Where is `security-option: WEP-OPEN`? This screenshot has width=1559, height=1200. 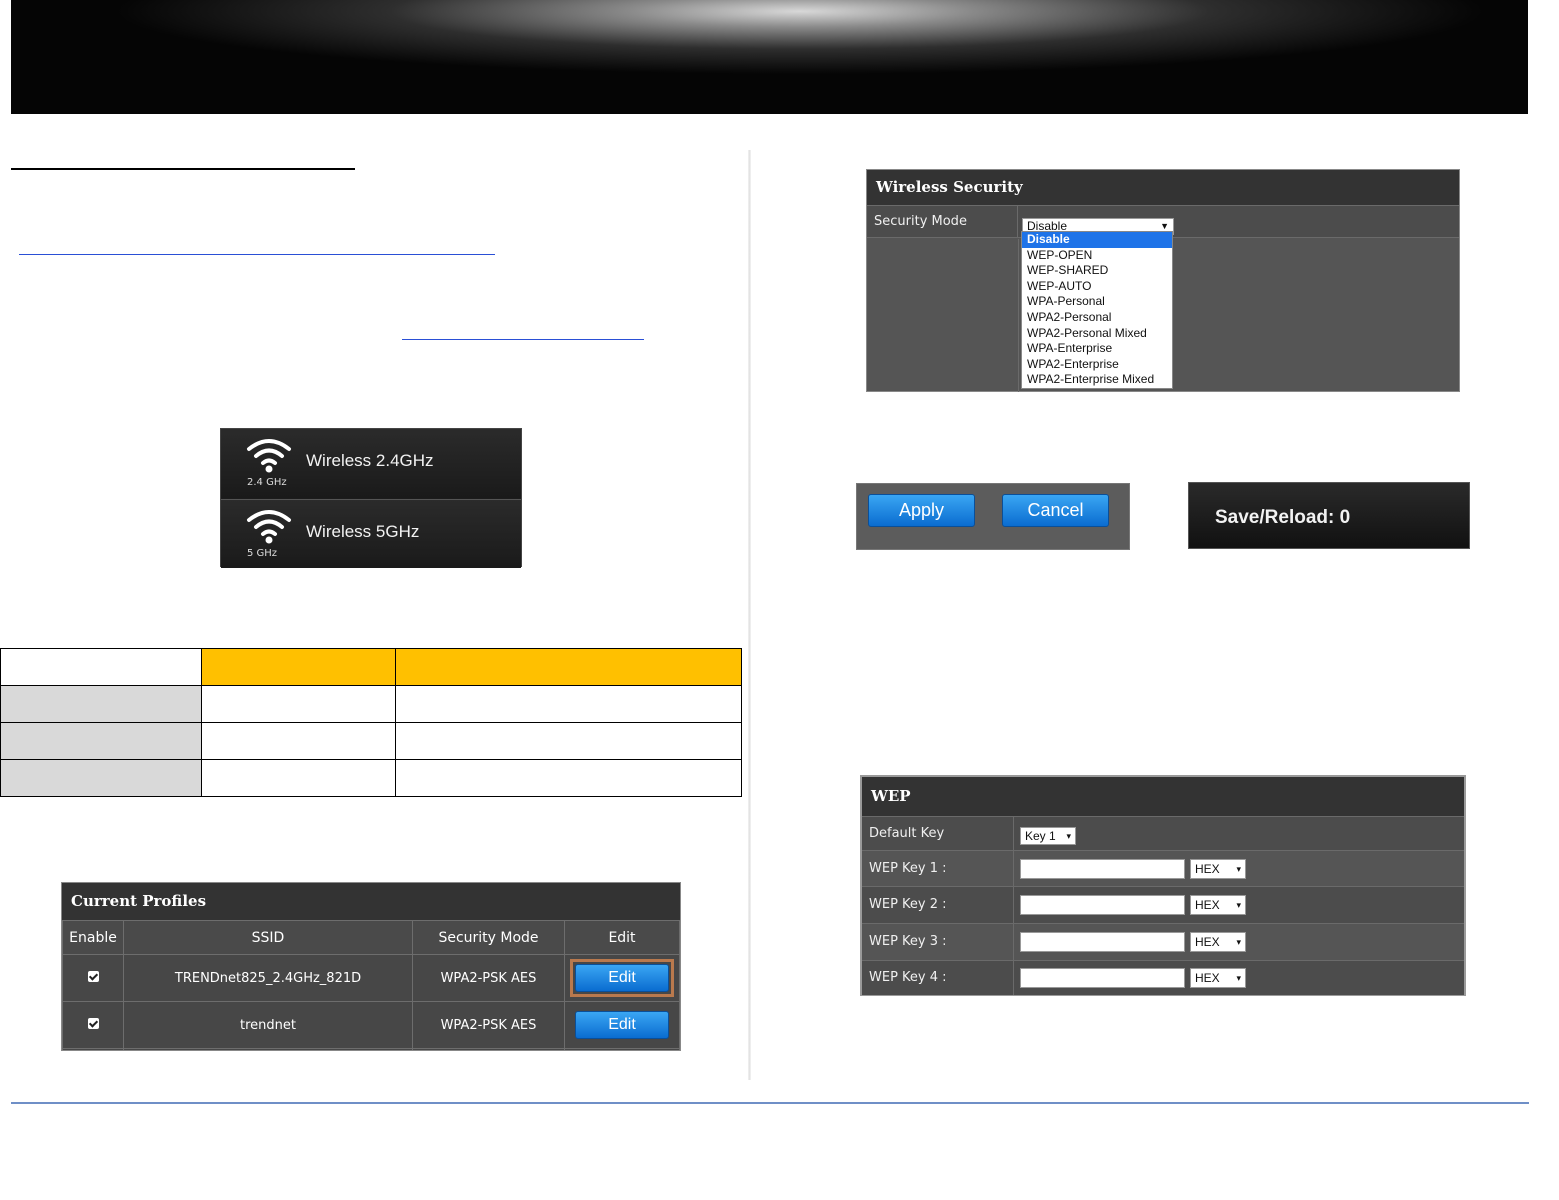 security-option: WEP-OPEN is located at coordinates (1097, 256).